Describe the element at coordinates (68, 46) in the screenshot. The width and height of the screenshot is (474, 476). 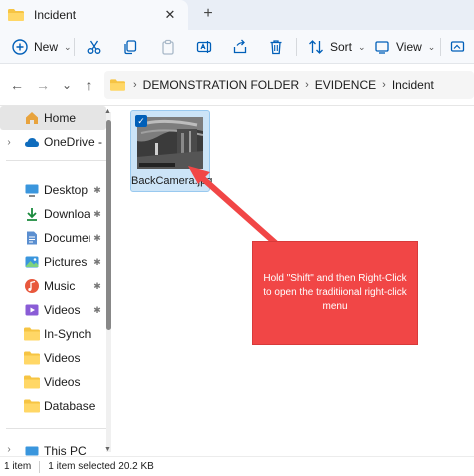
I see `new-chevron-icon: ⌄` at that location.